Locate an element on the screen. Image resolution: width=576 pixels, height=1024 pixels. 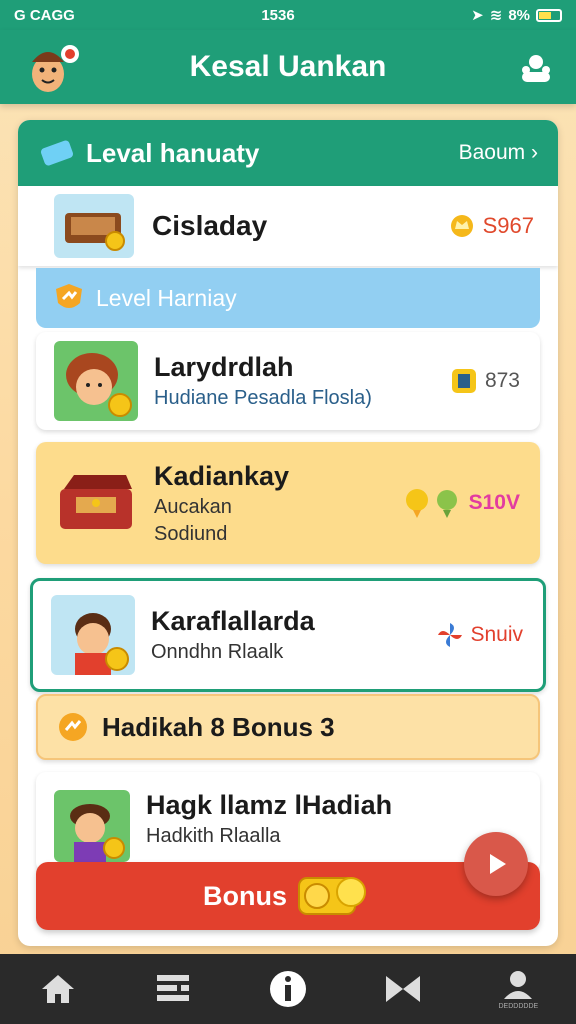
nav-list is located at coordinates (173, 989).